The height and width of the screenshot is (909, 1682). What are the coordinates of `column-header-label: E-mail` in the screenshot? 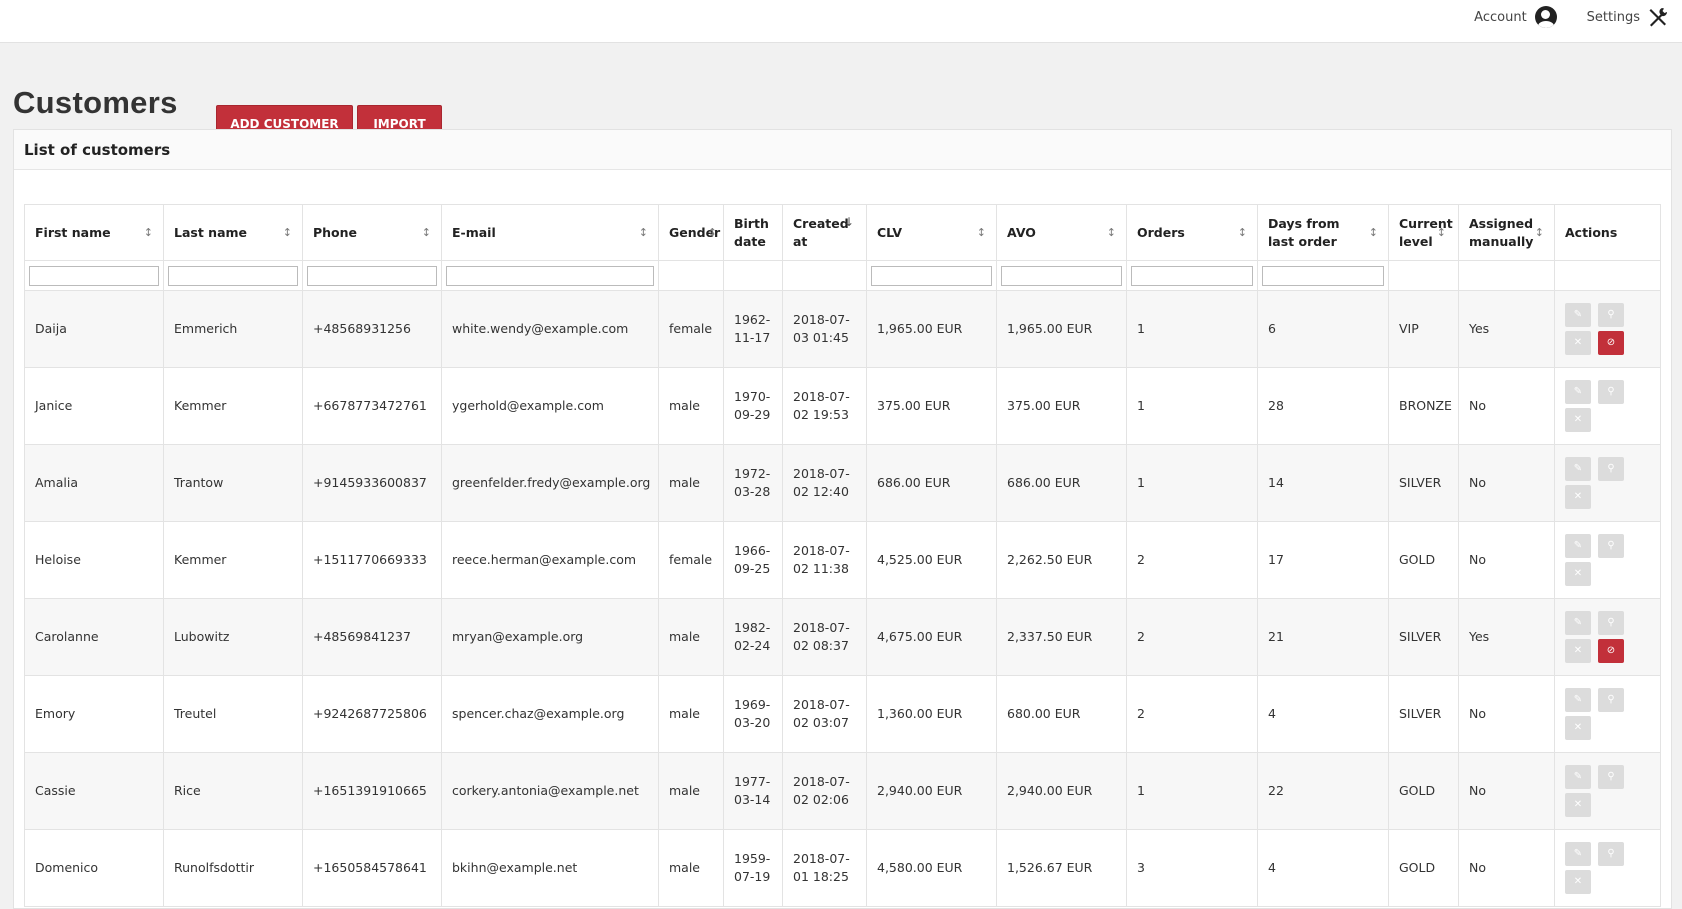 It's located at (474, 232).